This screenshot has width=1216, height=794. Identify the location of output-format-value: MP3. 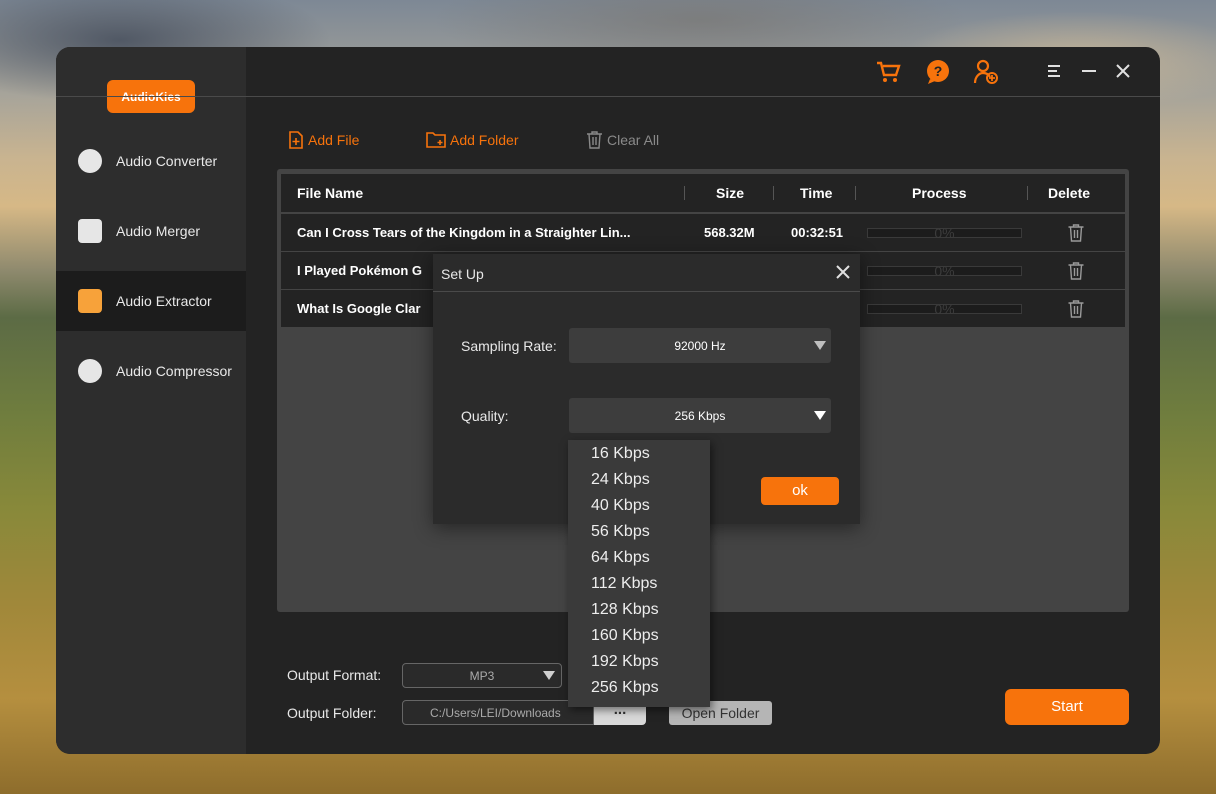
(482, 675).